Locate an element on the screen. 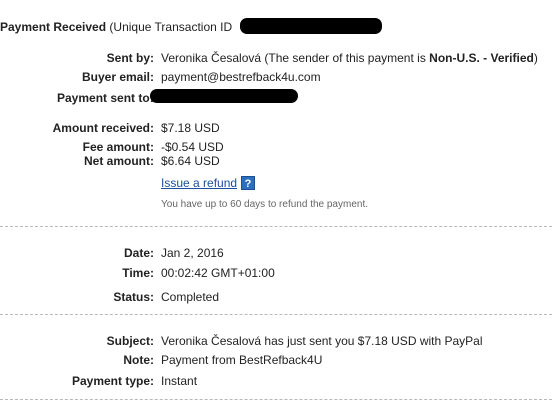 This screenshot has height=402, width=552. issue-refund-link: Issue a refund is located at coordinates (199, 183).